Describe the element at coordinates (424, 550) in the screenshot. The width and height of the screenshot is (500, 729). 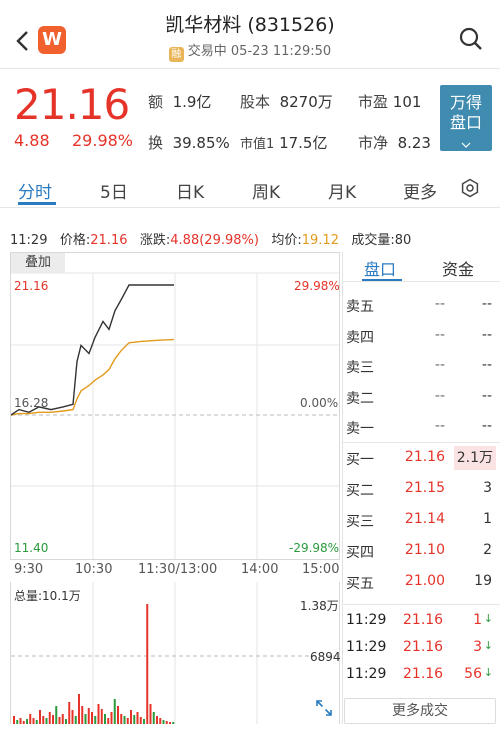
I see `level-price: 21.10` at that location.